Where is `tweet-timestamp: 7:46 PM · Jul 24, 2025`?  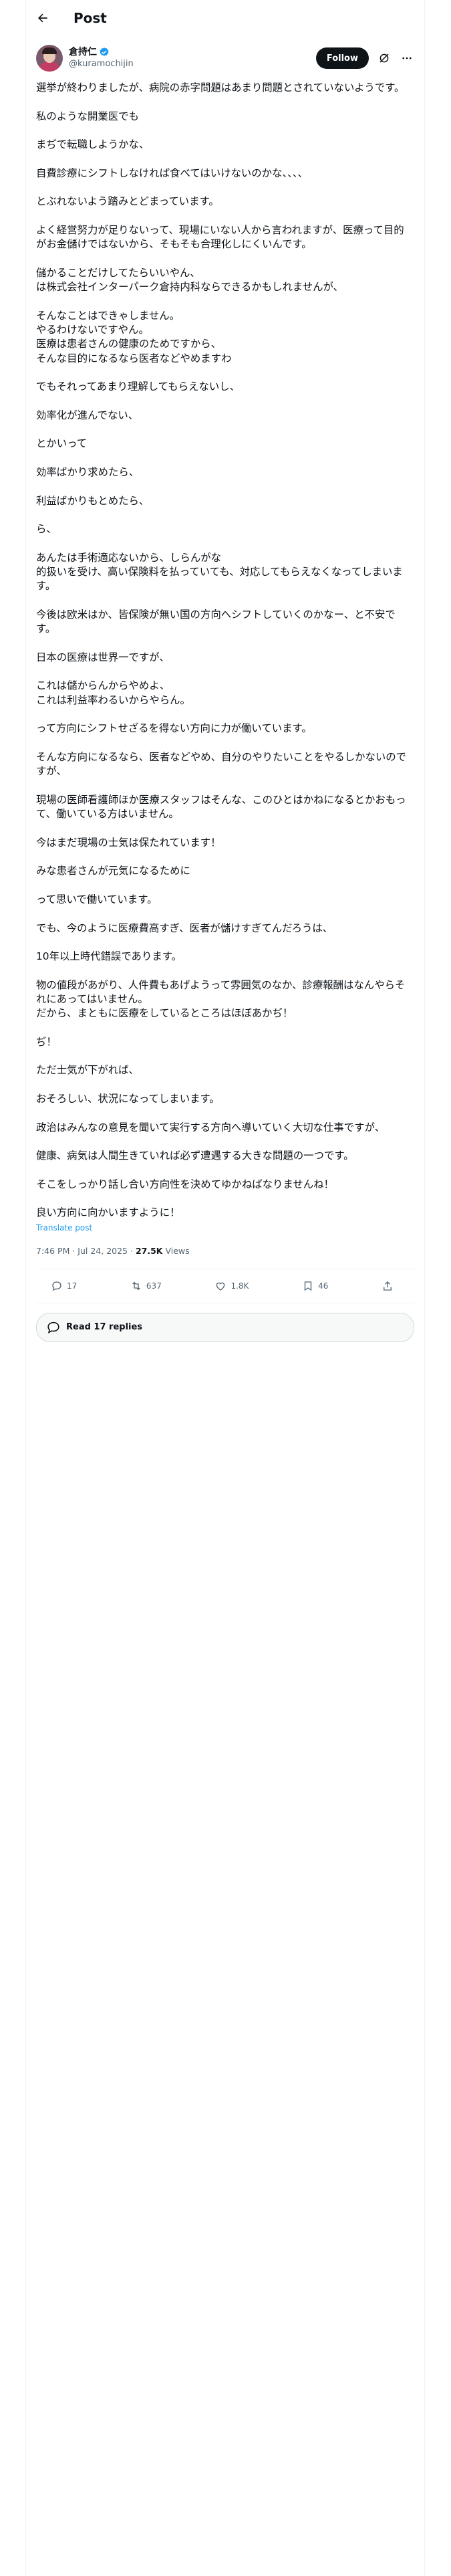 tweet-timestamp: 7:46 PM · Jul 24, 2025 is located at coordinates (82, 1251).